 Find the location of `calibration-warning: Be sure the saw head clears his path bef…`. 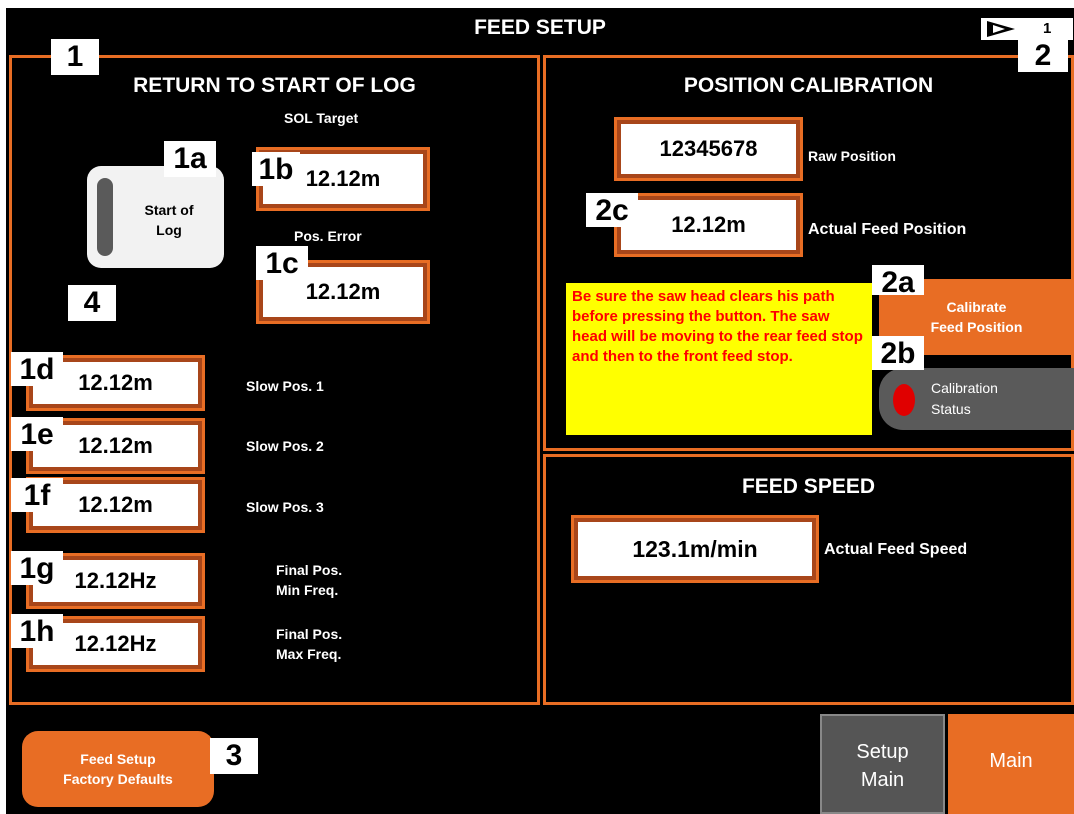

calibration-warning: Be sure the saw head clears his path bef… is located at coordinates (719, 359).